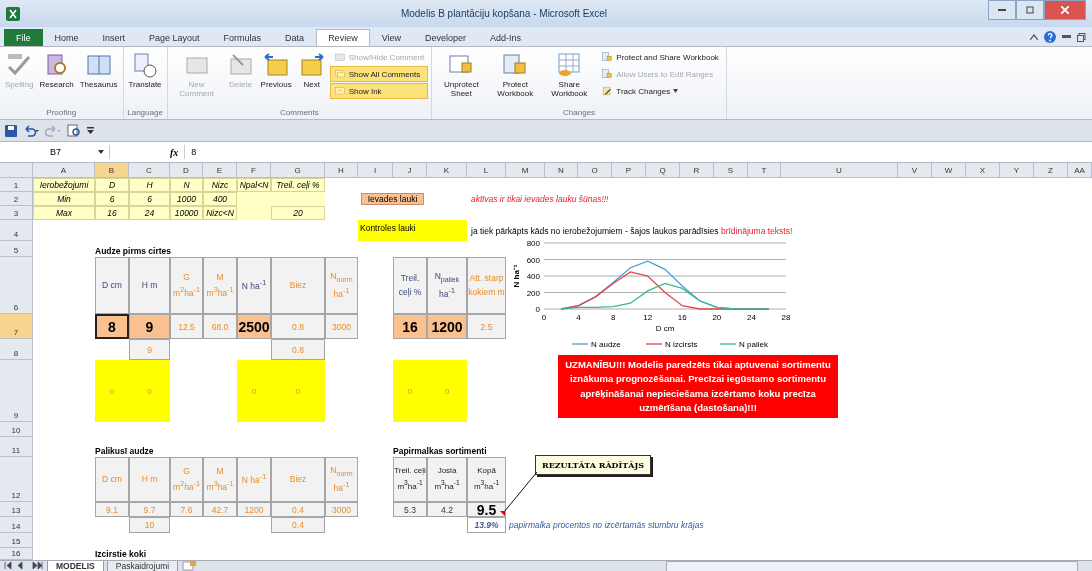 The image size is (1092, 571). Describe the element at coordinates (11, 130) in the screenshot. I see `save-icon` at that location.